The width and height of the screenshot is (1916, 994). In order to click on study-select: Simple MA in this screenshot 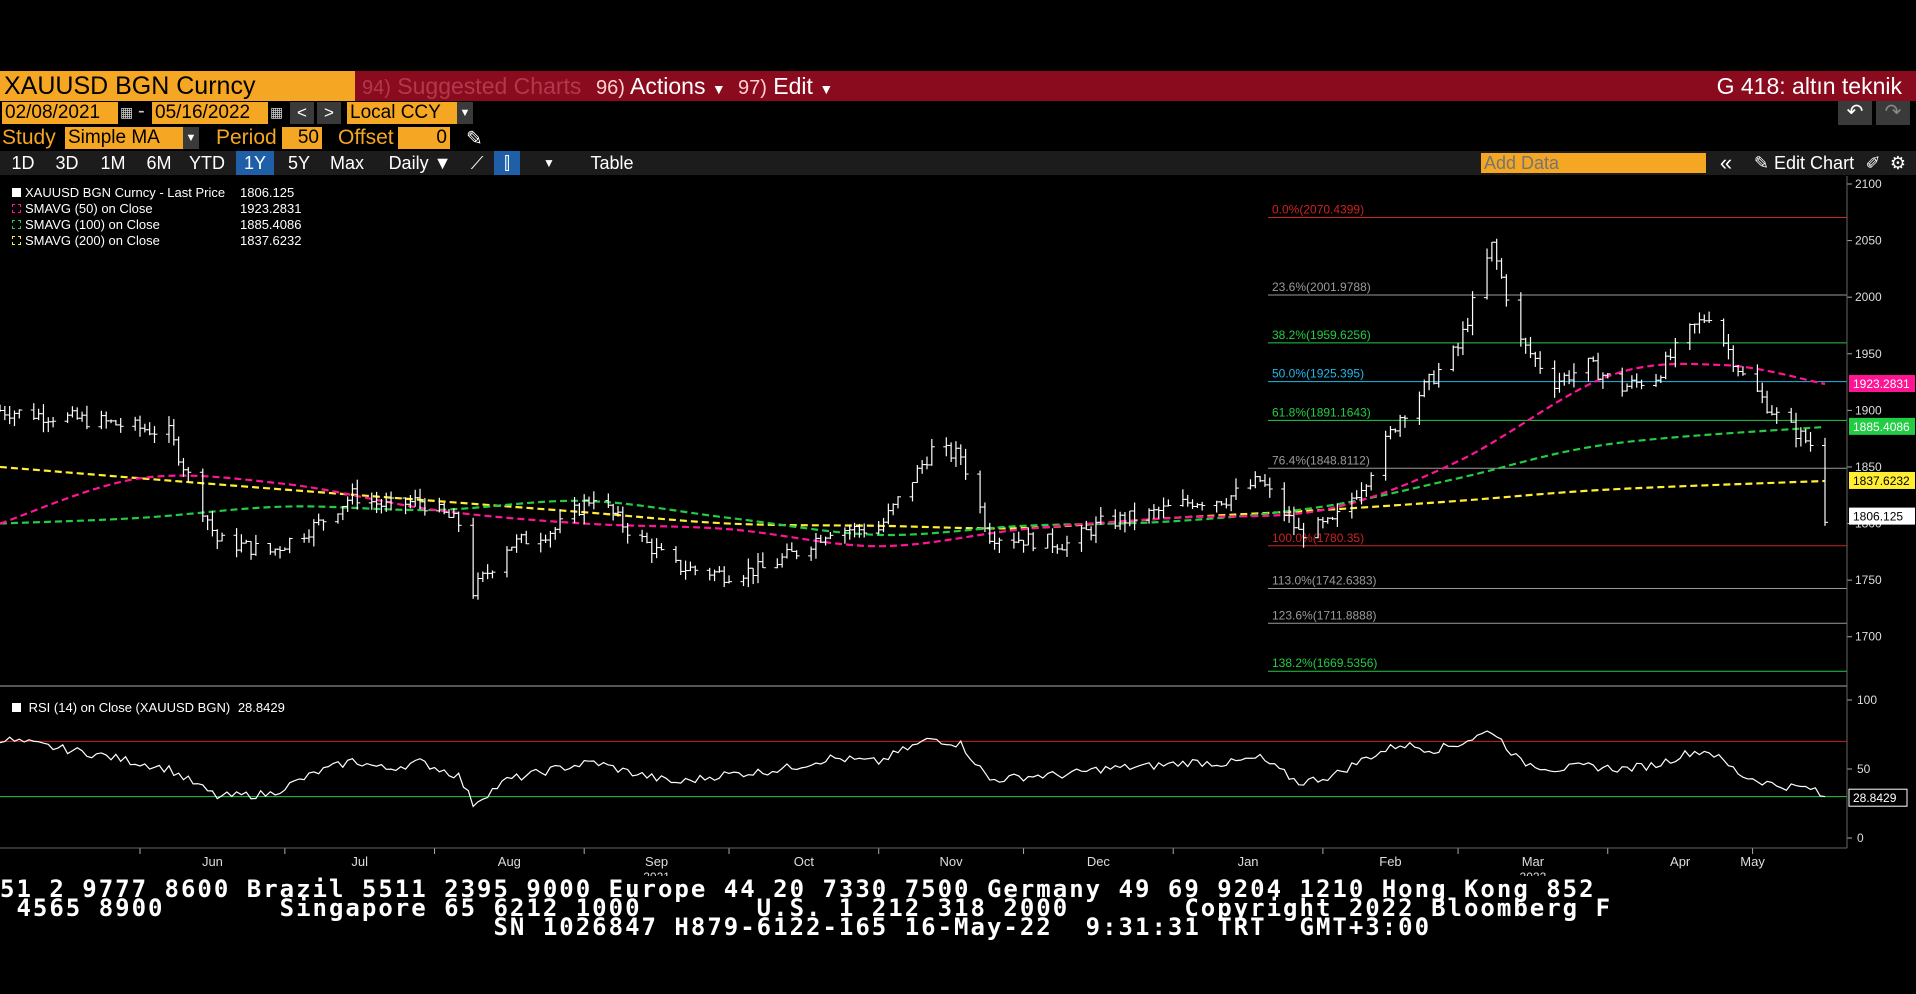, I will do `click(124, 138)`.